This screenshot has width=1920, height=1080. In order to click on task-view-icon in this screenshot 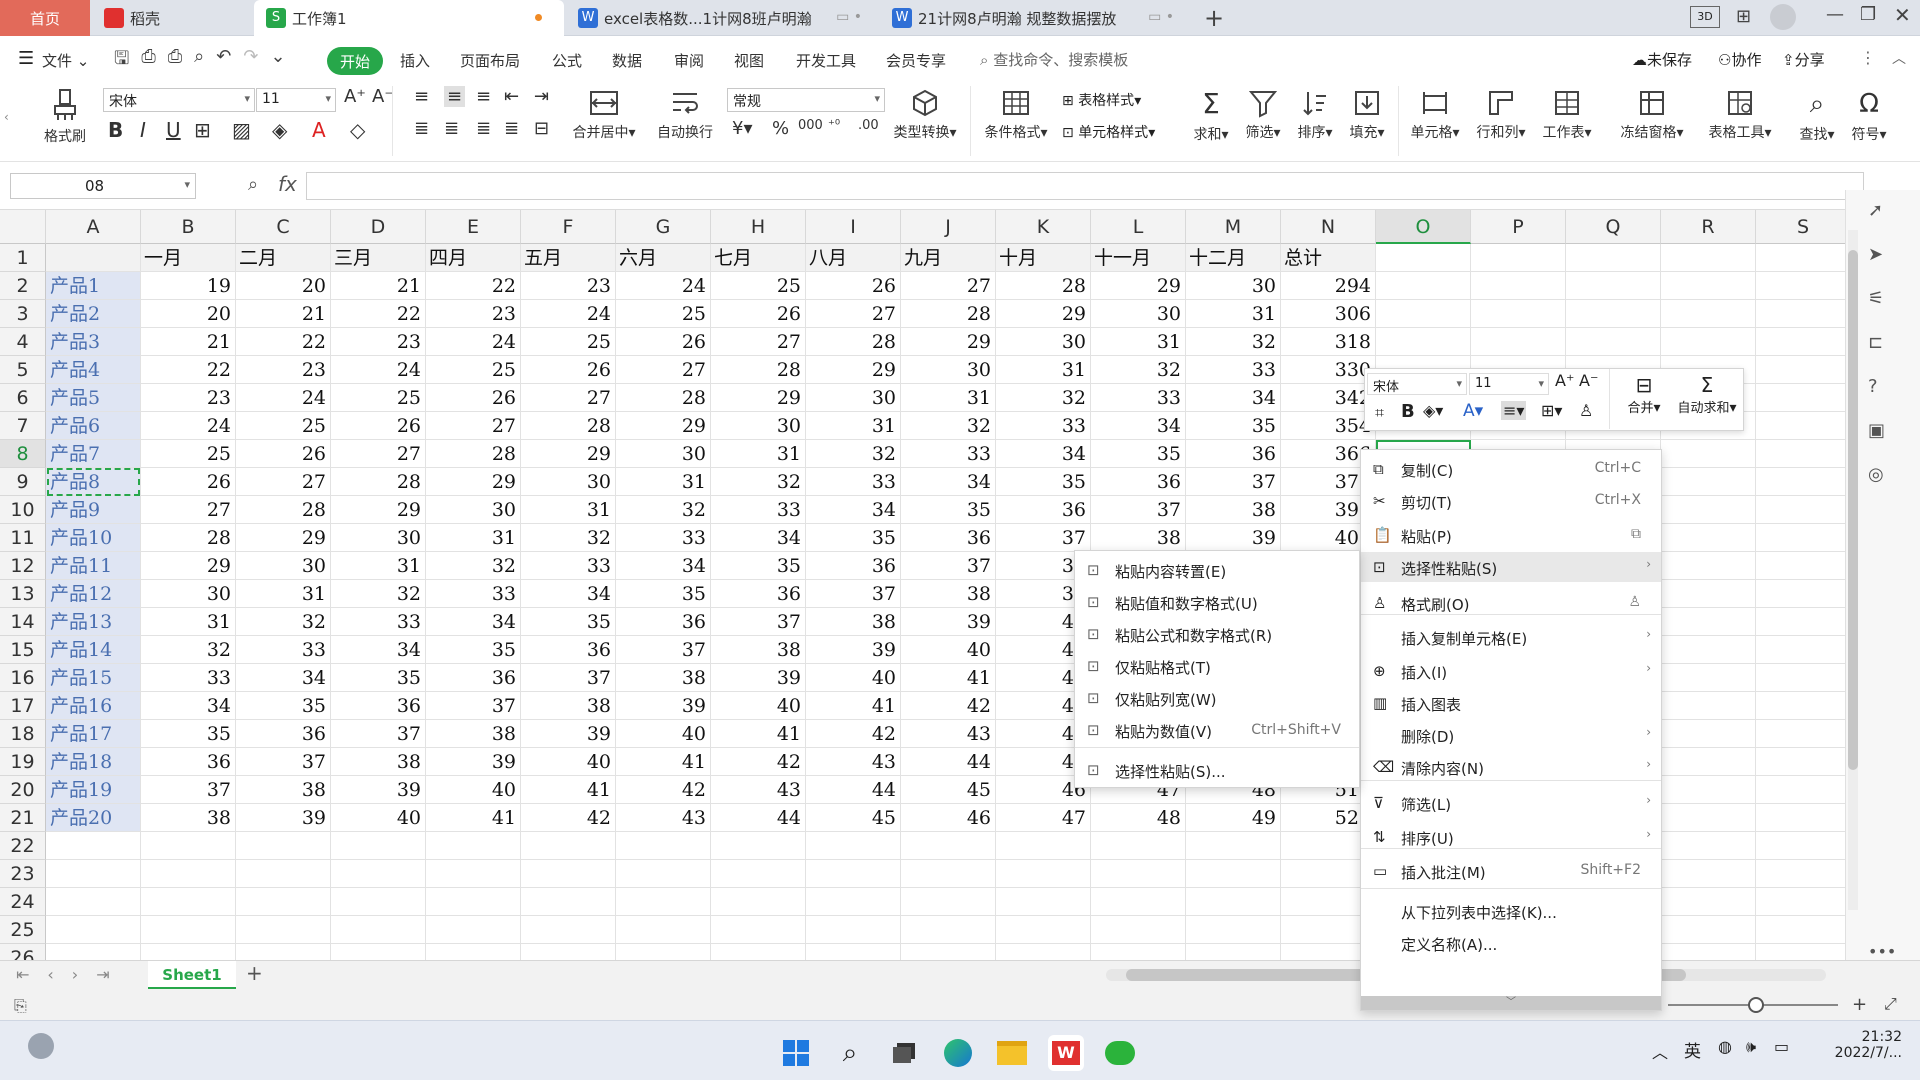, I will do `click(904, 1053)`.